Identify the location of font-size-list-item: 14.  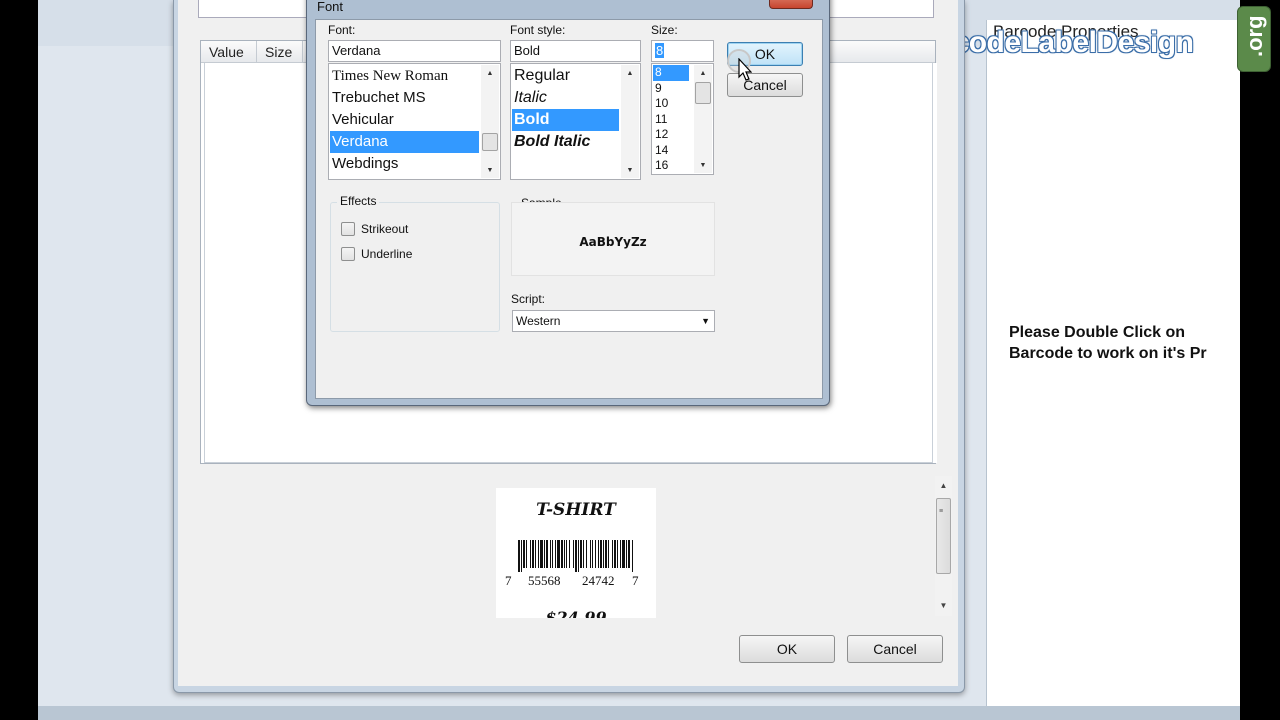
(671, 151).